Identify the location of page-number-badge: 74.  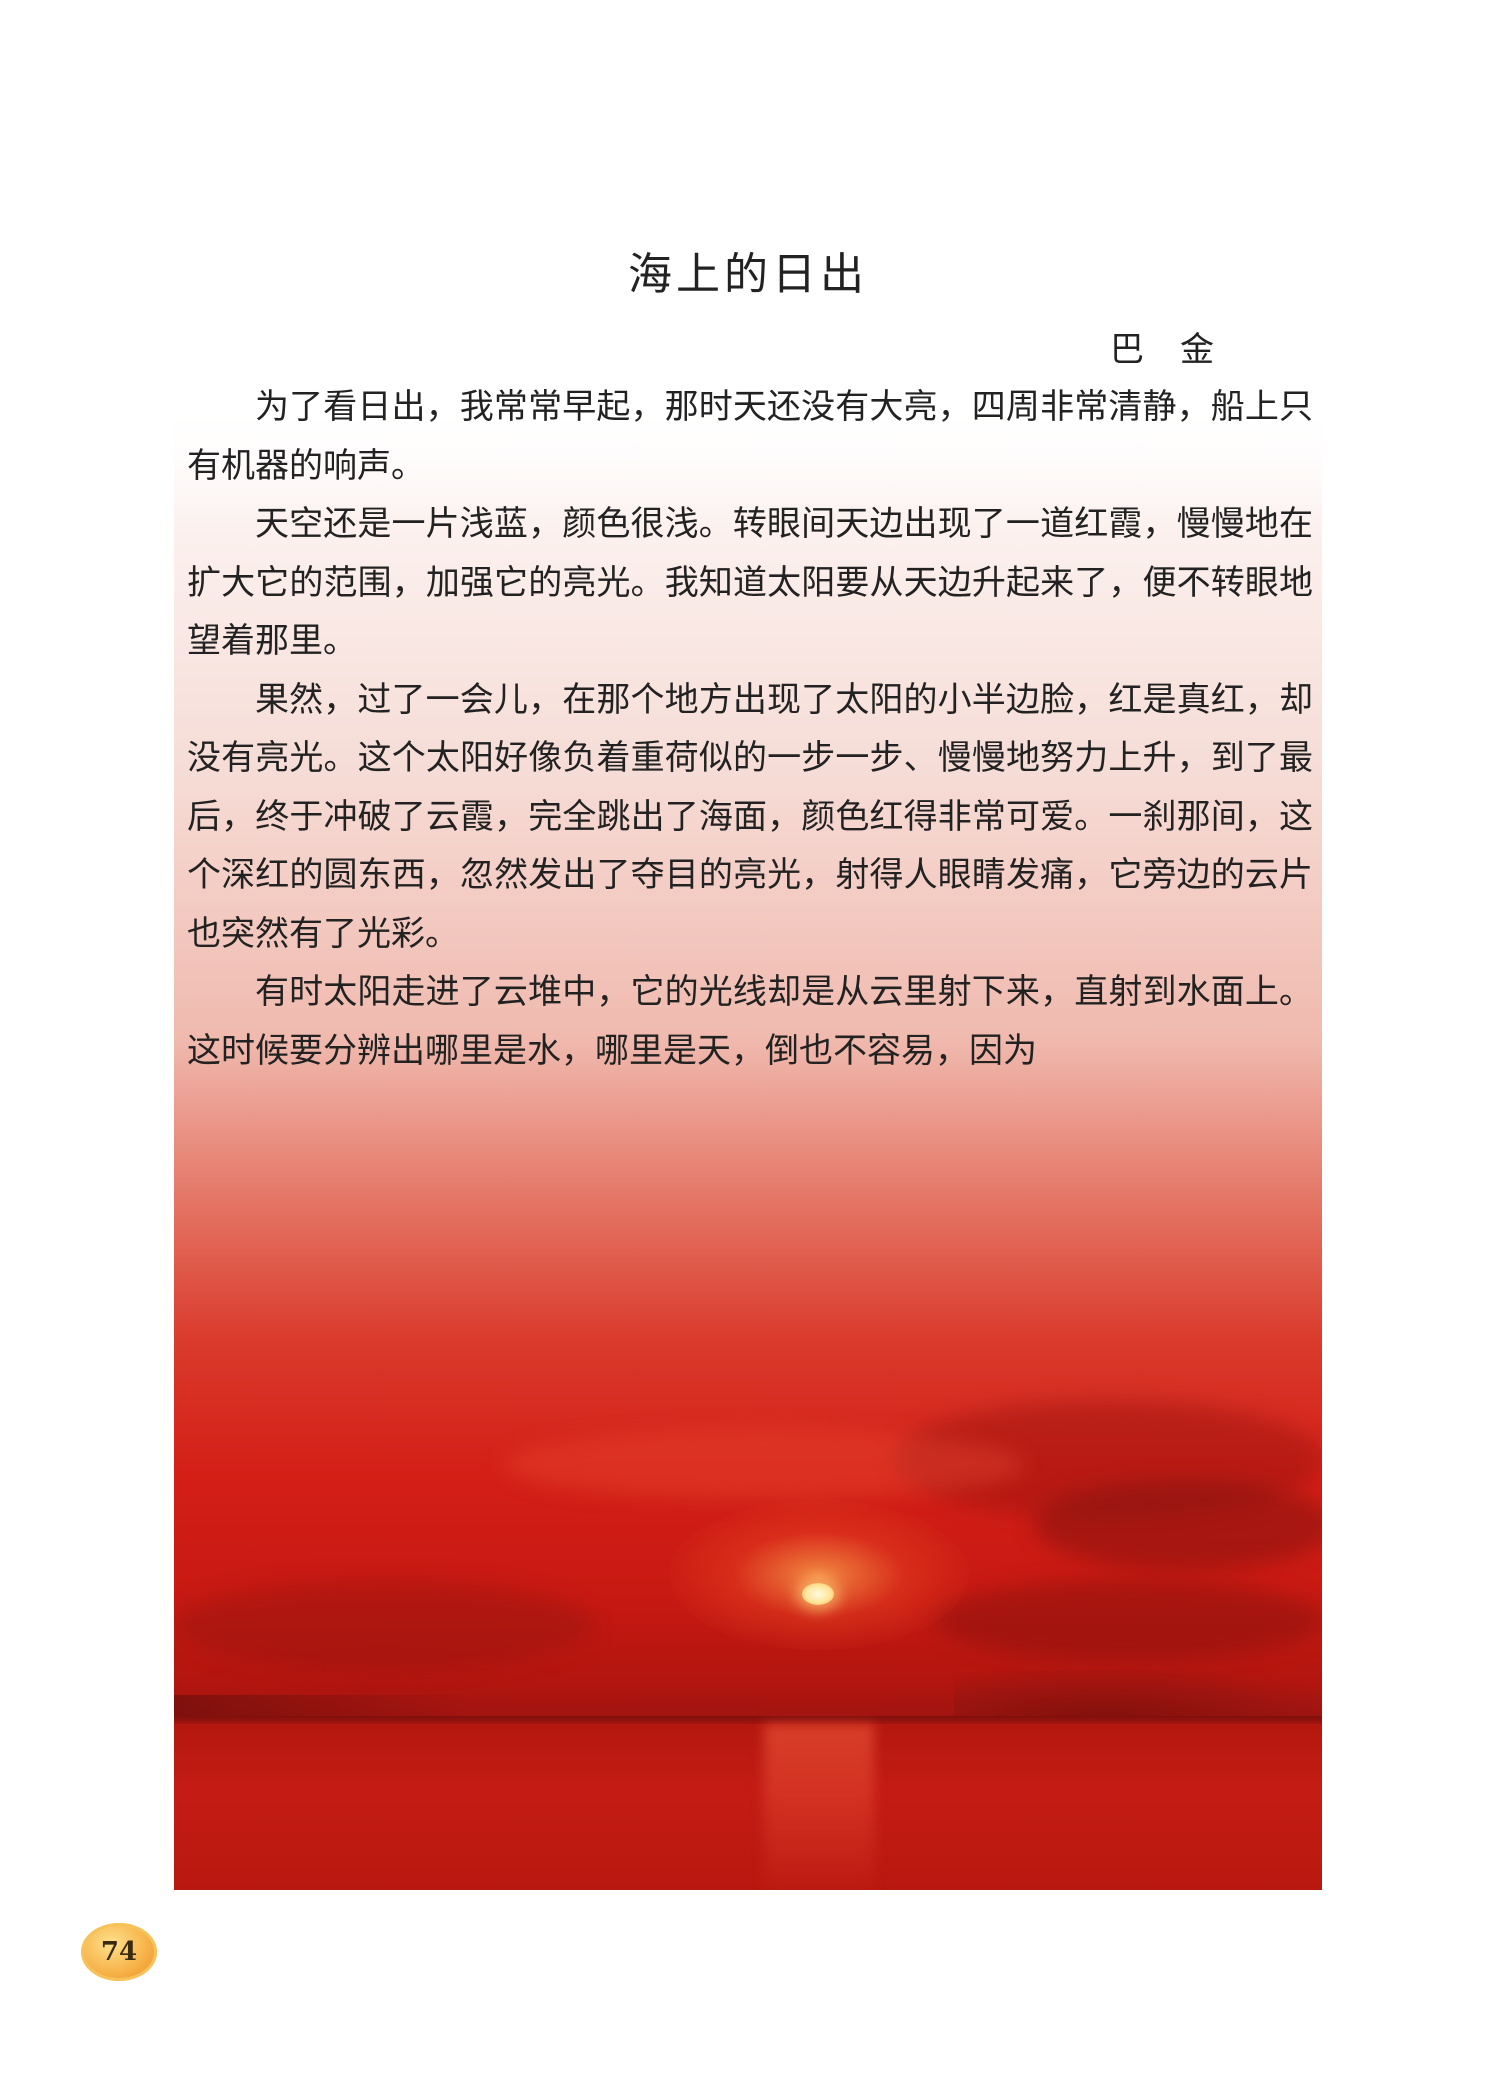
(119, 1952).